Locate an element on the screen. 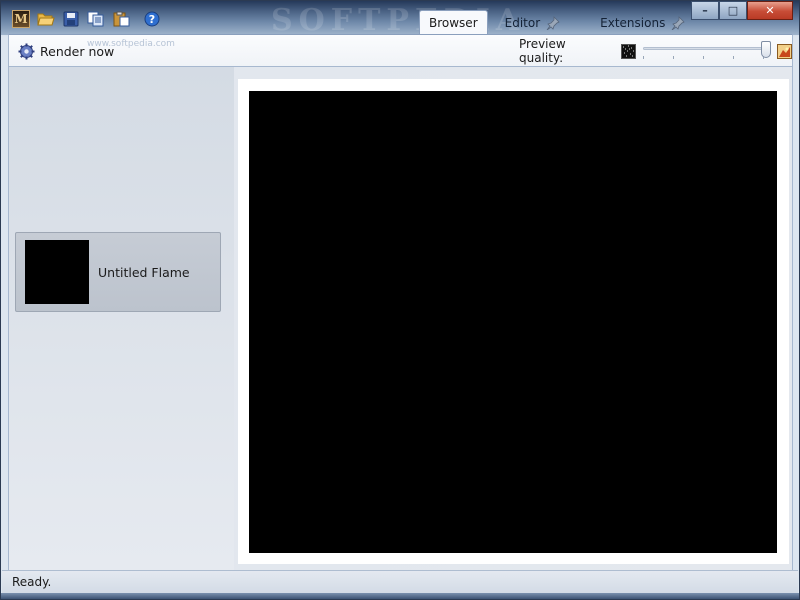  help-icon: ? is located at coordinates (152, 19).